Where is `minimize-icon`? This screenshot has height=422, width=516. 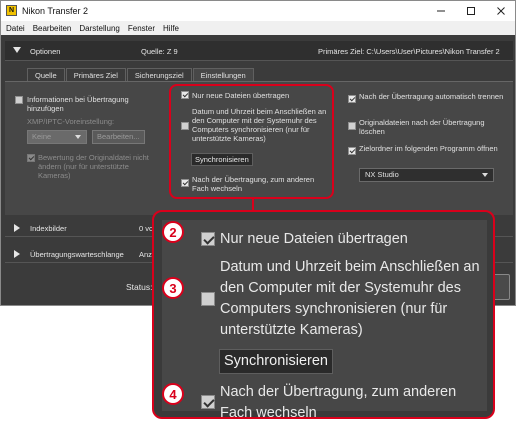 minimize-icon is located at coordinates (441, 11).